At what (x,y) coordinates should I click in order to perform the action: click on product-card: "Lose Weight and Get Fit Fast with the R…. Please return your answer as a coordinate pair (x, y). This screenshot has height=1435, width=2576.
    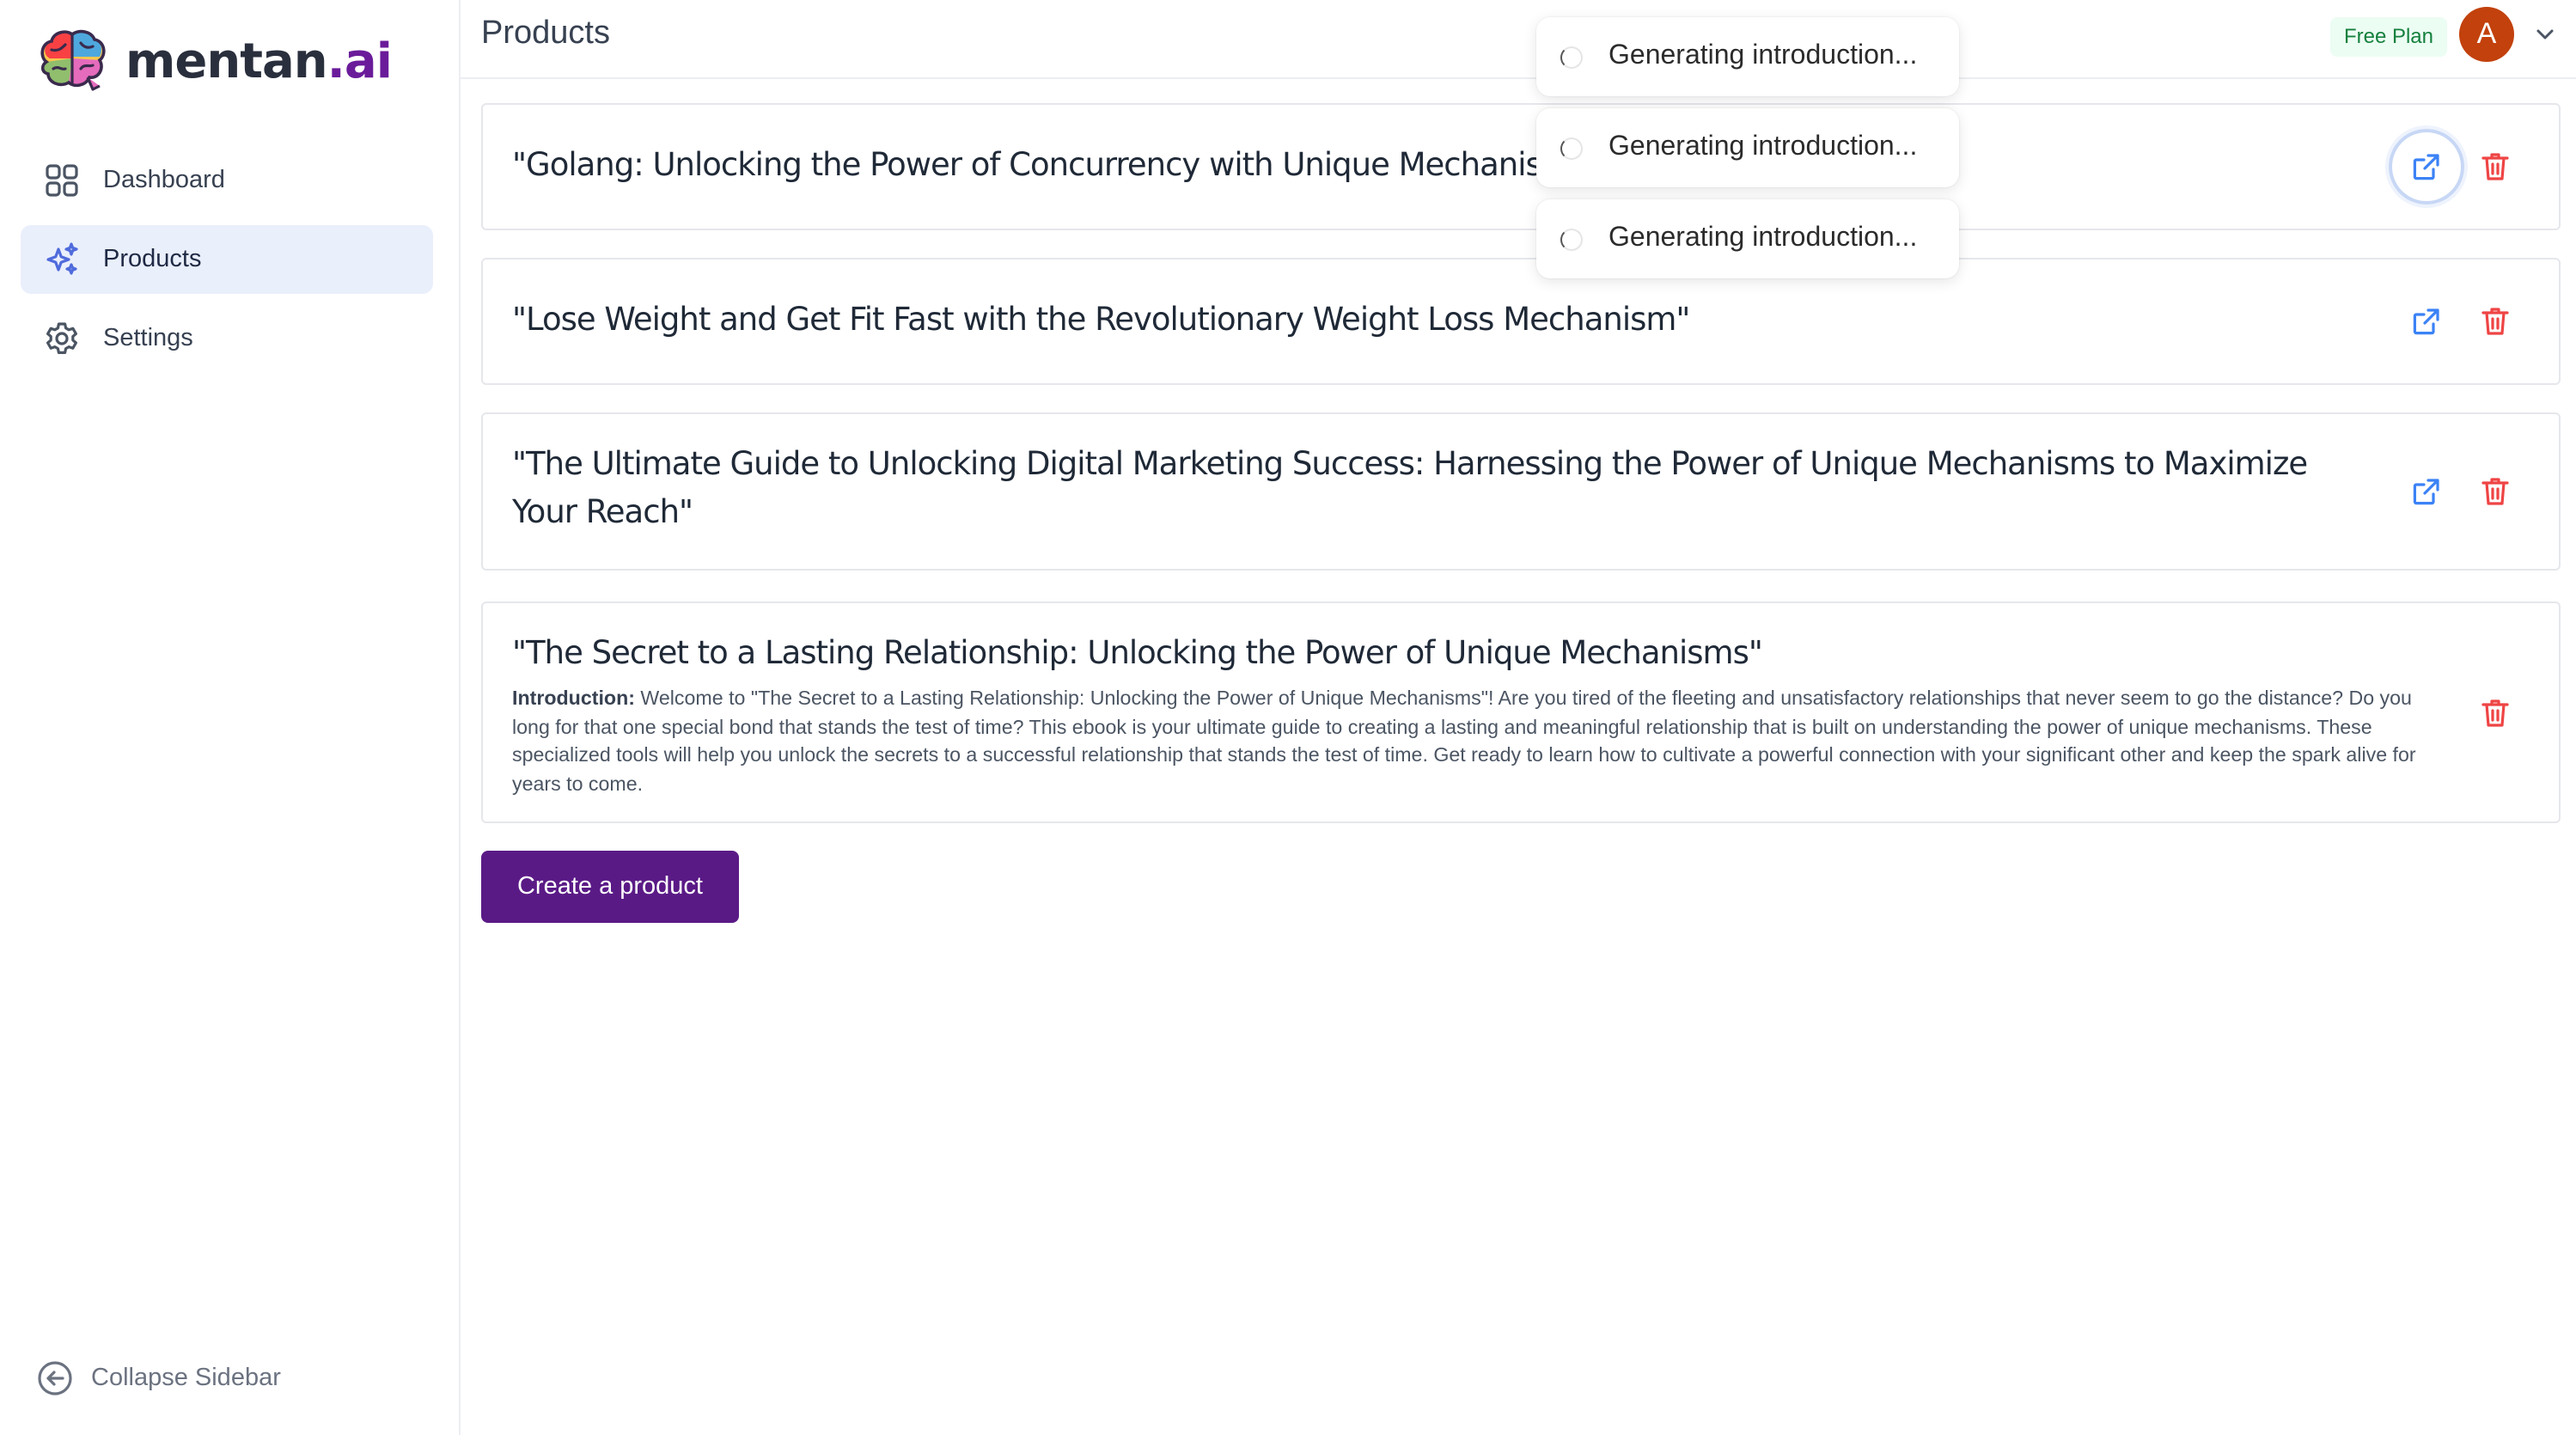
    Looking at the image, I should click on (1521, 321).